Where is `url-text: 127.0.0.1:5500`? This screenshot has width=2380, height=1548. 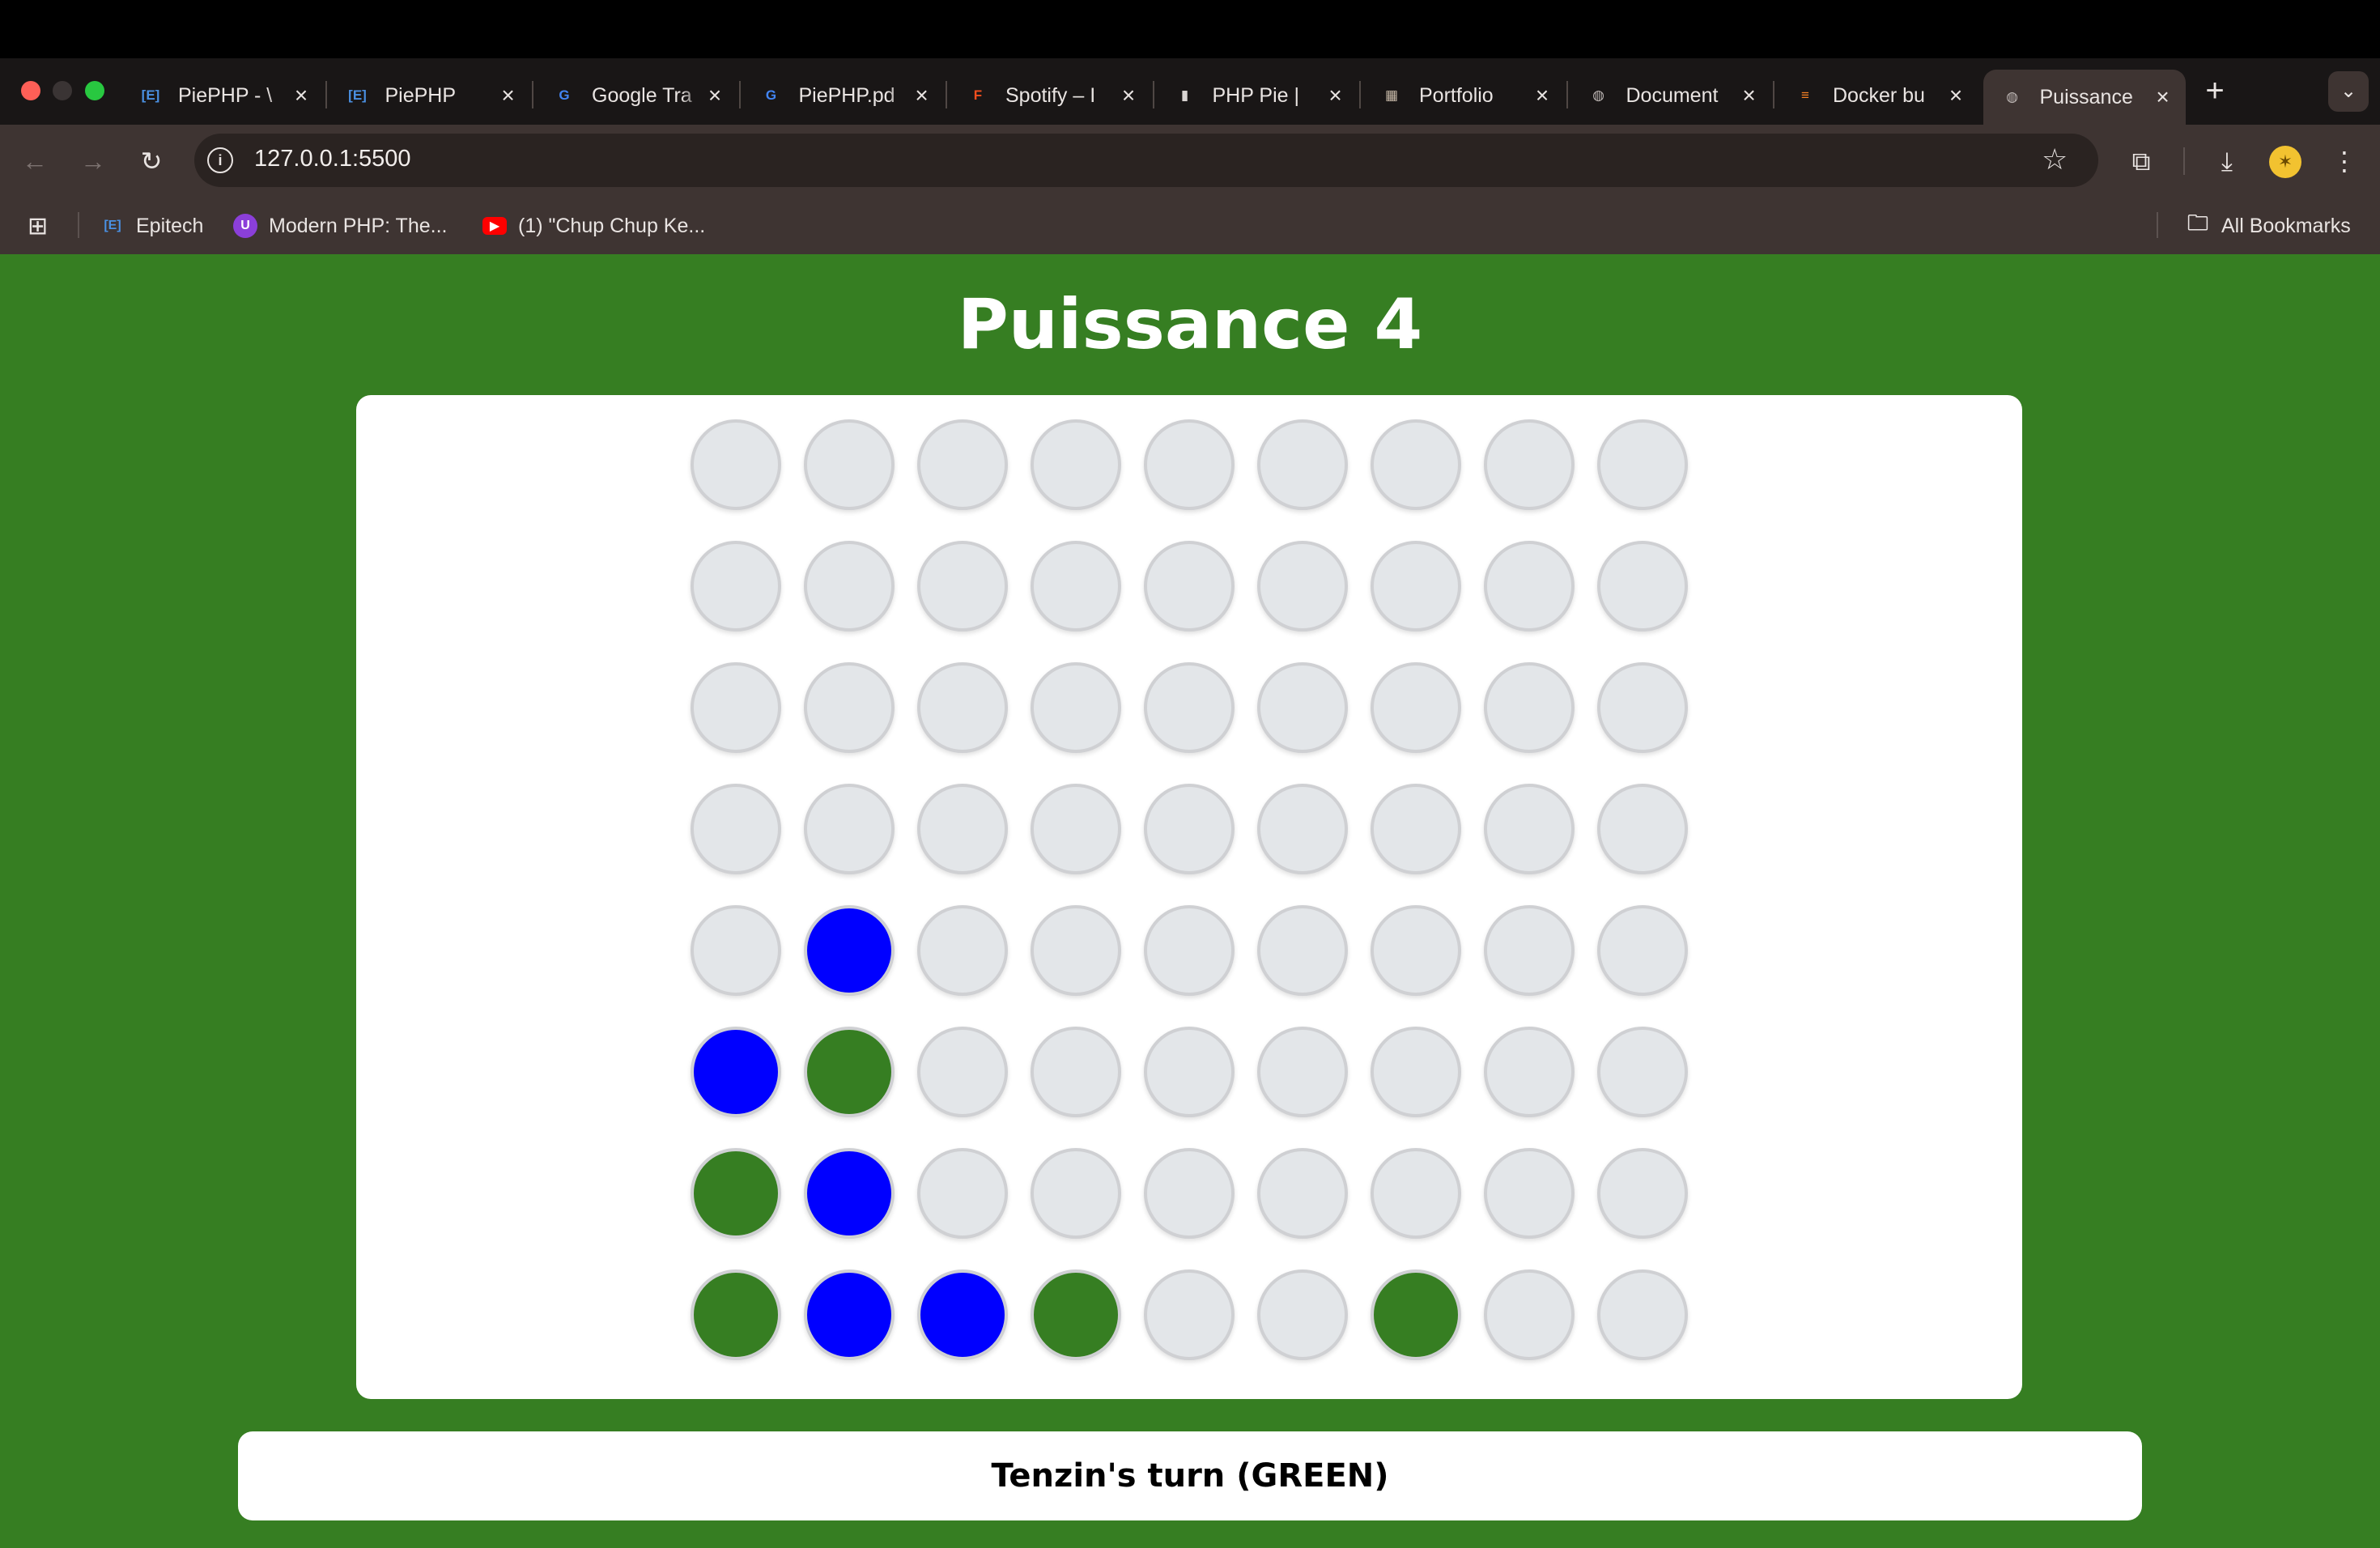
url-text: 127.0.0.1:5500 is located at coordinates (332, 159).